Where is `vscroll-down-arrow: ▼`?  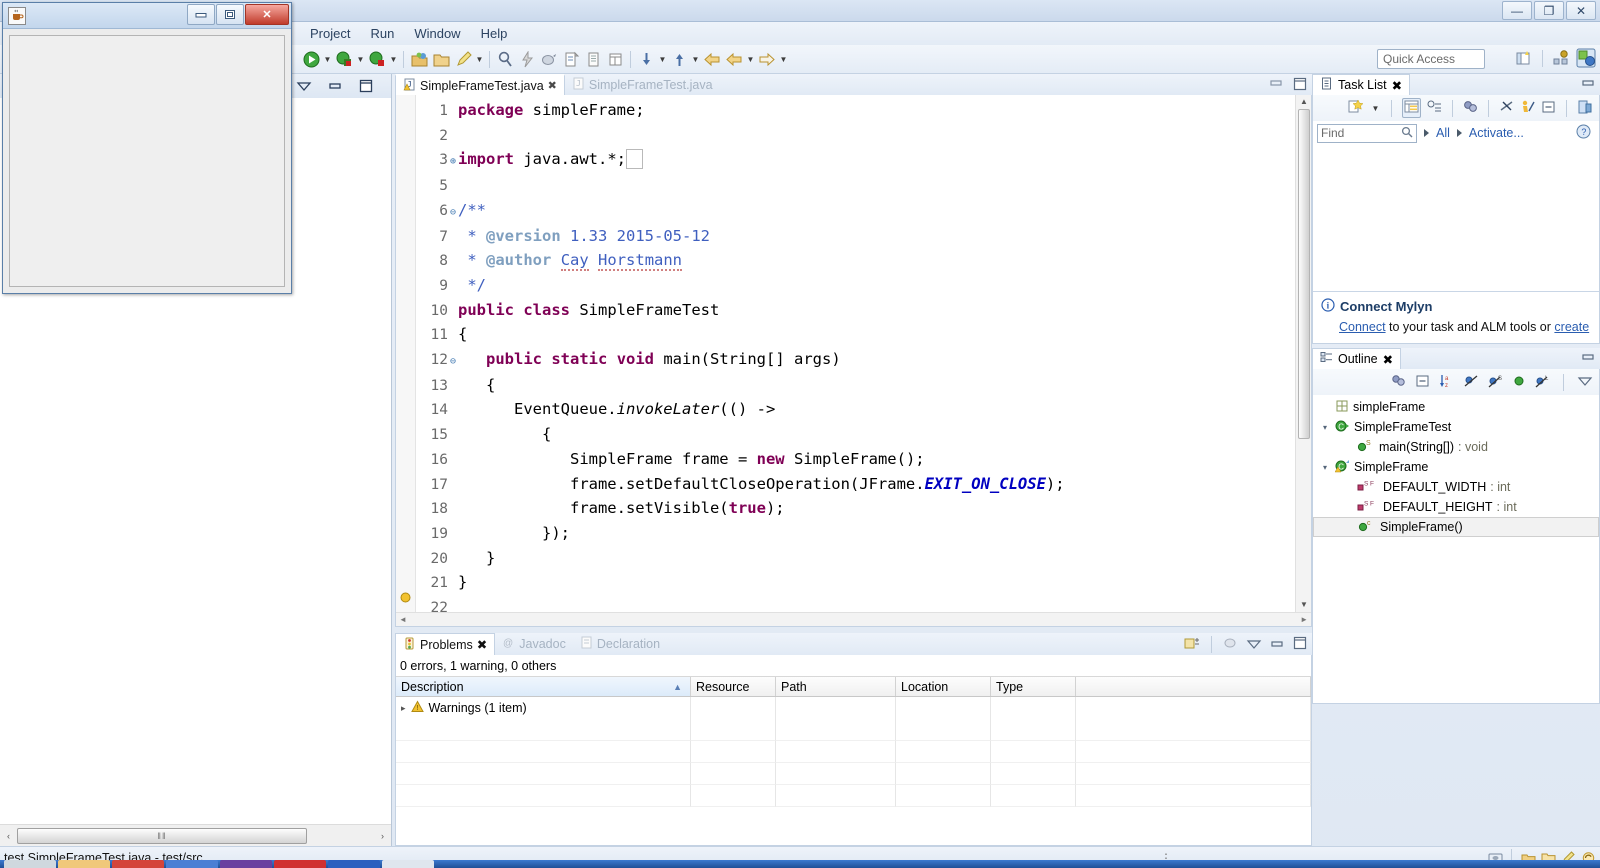
vscroll-down-arrow: ▼ is located at coordinates (1304, 605).